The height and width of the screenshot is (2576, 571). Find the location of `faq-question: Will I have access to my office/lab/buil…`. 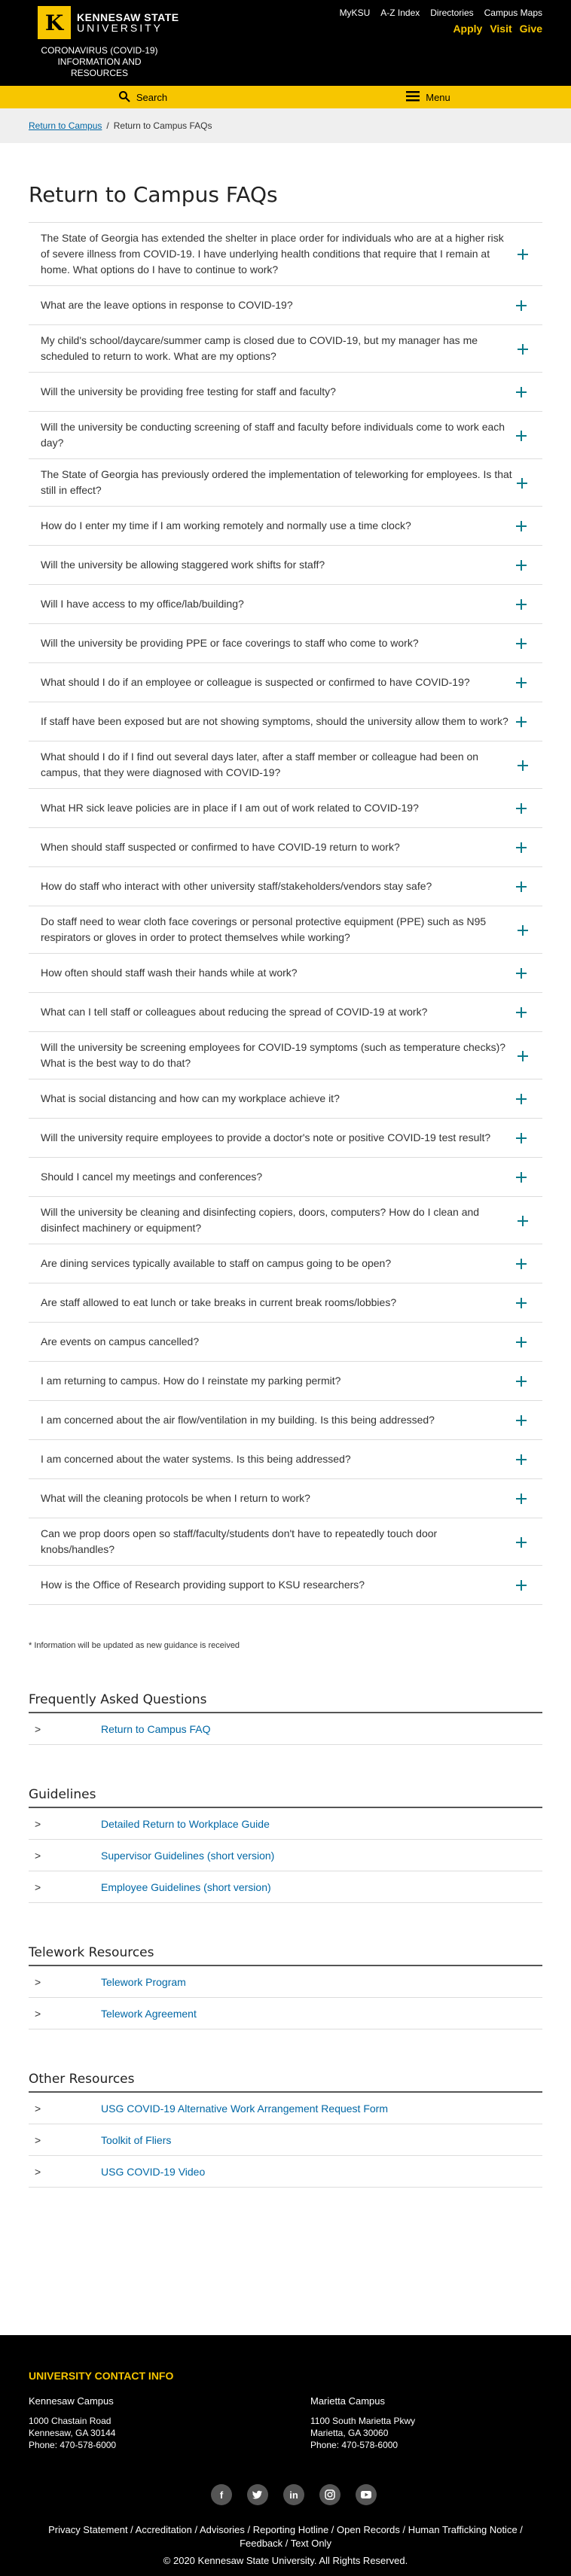

faq-question: Will I have access to my office/lab/buil… is located at coordinates (142, 604).